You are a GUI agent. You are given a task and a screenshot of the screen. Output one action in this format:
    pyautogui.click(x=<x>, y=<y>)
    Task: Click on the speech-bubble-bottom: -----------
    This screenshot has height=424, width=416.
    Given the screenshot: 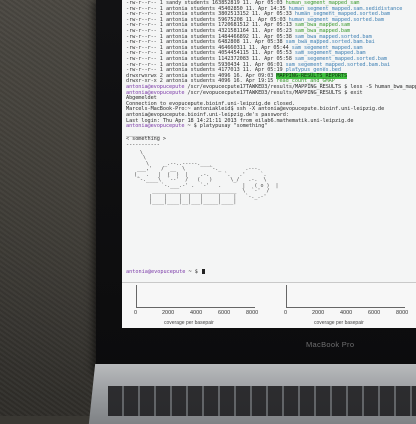 What is the action you would take?
    pyautogui.click(x=143, y=145)
    